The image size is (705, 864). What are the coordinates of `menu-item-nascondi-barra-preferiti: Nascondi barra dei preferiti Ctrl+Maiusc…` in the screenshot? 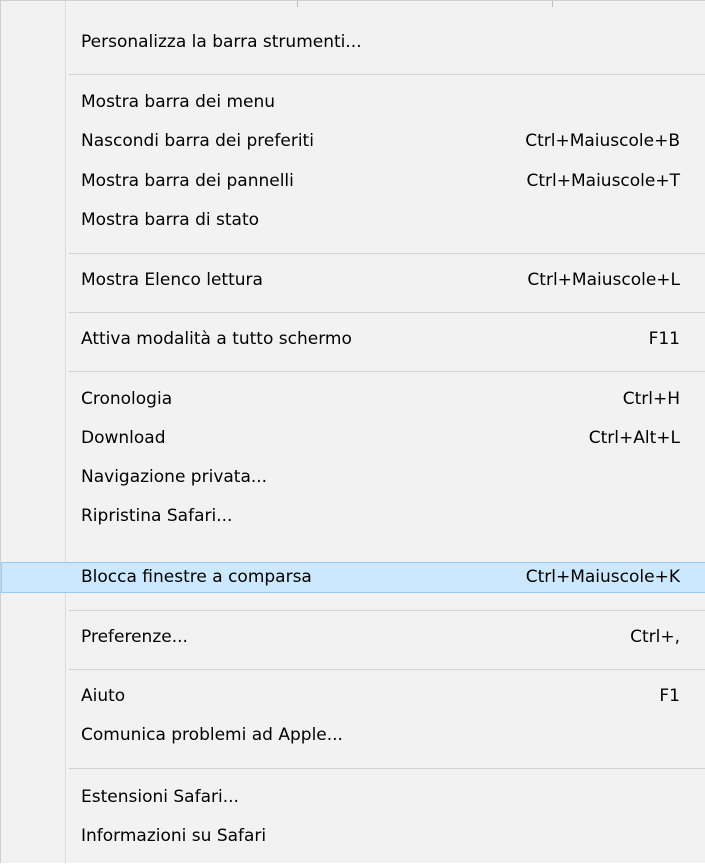 It's located at (359, 141).